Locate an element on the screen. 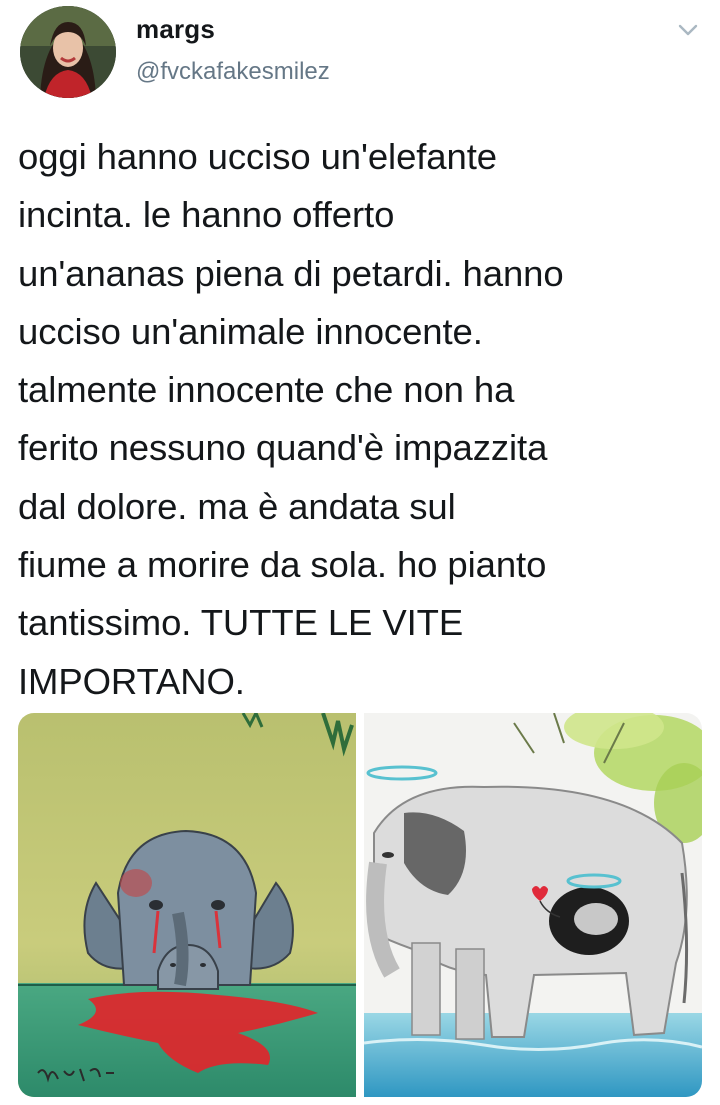  display-name: margs is located at coordinates (175, 29).